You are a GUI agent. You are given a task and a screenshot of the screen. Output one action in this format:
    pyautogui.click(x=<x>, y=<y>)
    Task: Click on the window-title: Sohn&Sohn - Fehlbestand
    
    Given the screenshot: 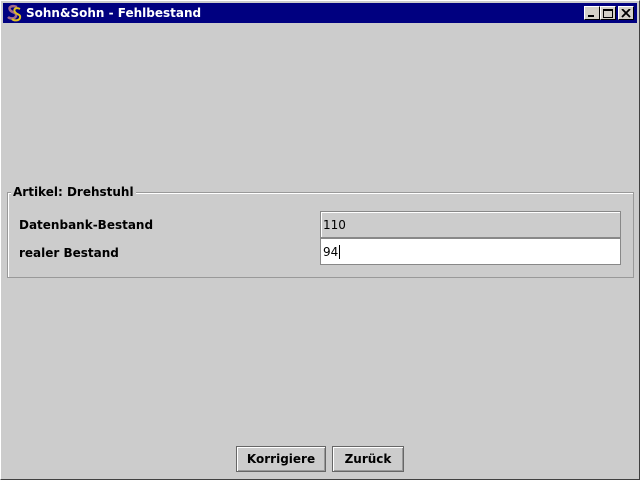 What is the action you would take?
    pyautogui.click(x=114, y=13)
    